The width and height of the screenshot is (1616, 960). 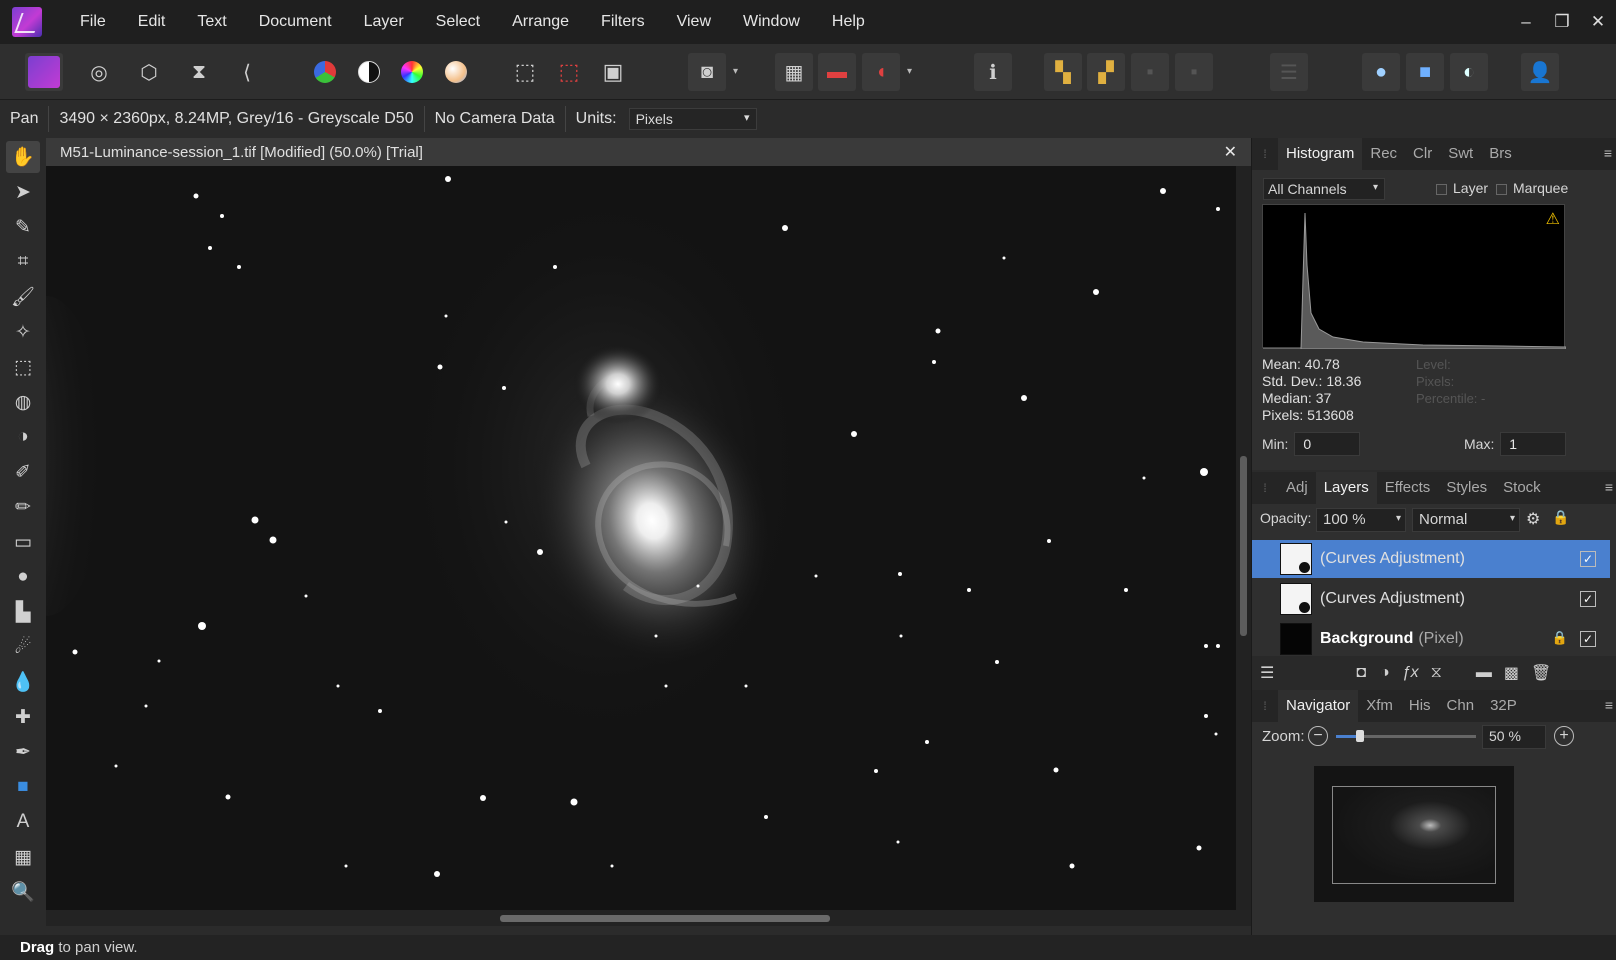 What do you see at coordinates (412, 72) in the screenshot?
I see `auto-colors-button` at bounding box center [412, 72].